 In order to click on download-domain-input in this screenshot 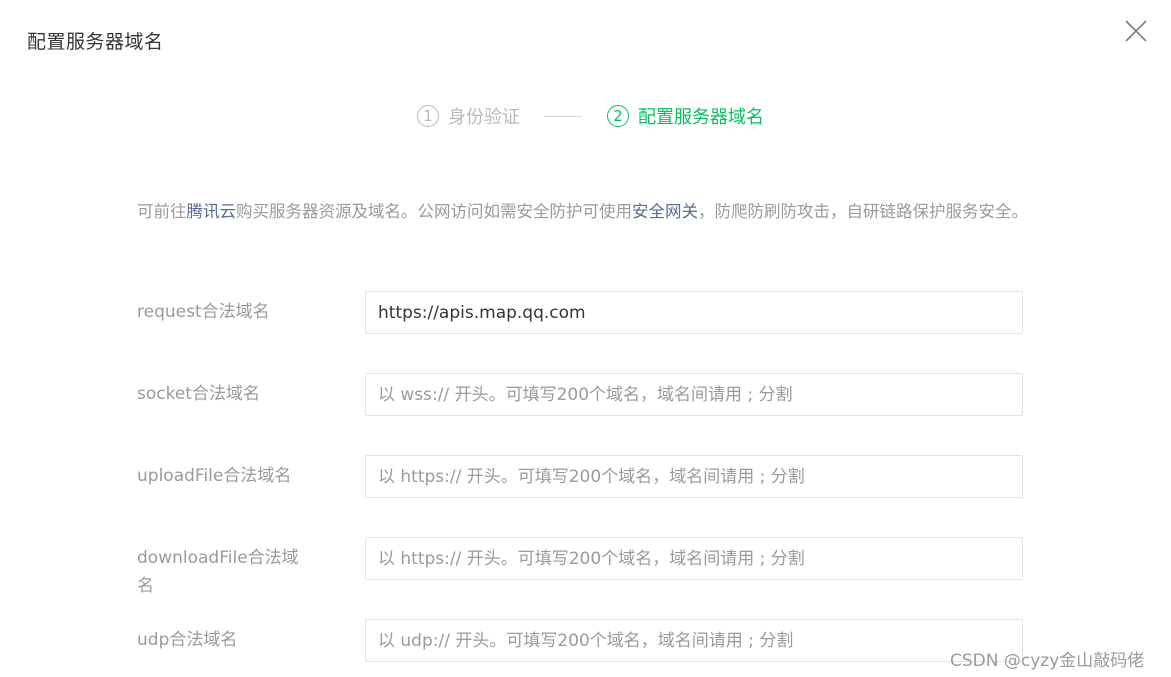, I will do `click(694, 558)`.